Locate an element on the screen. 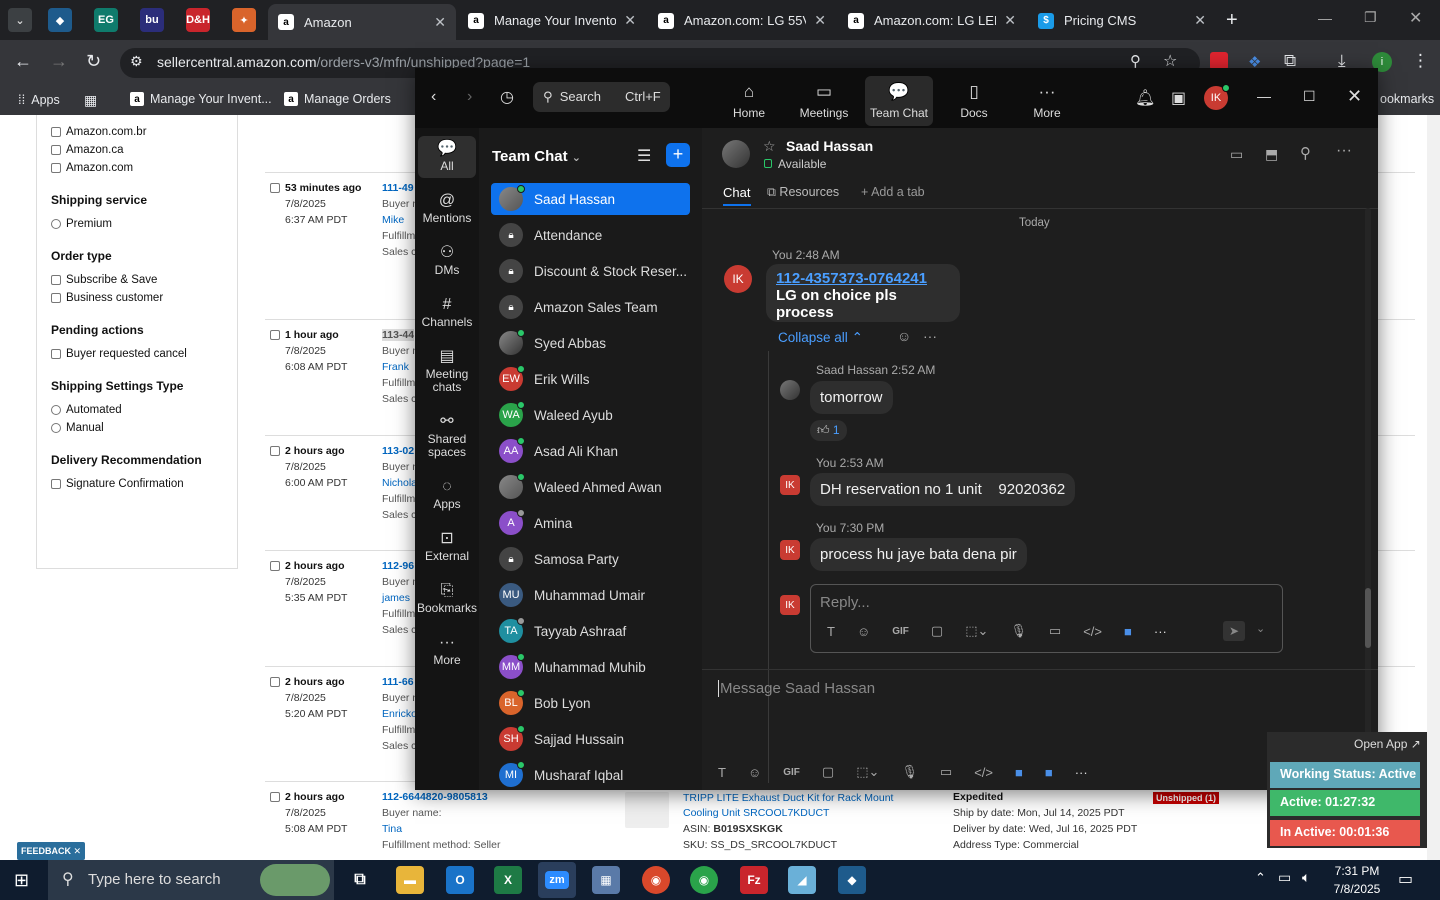 The width and height of the screenshot is (1440, 900). file-icon: ▢ is located at coordinates (937, 631).